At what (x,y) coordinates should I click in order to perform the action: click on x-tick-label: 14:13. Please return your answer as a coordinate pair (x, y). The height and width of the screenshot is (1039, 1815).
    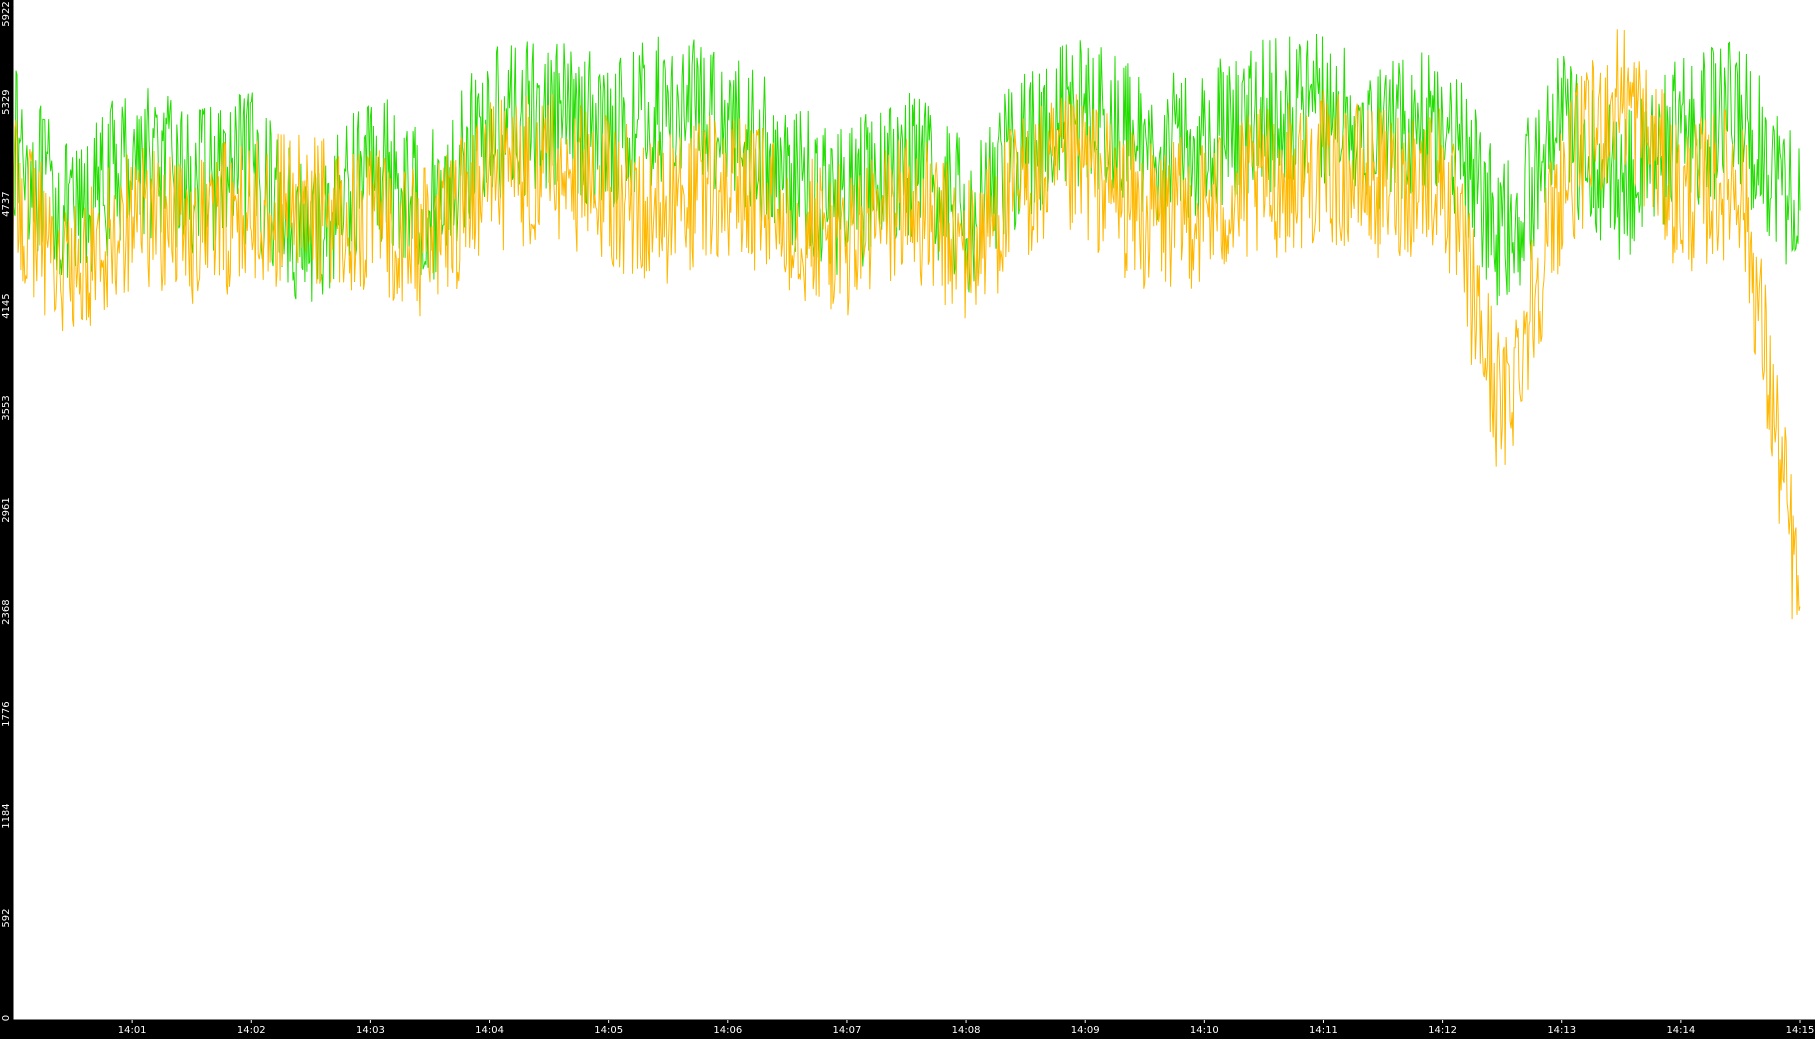
    Looking at the image, I should click on (1561, 1030).